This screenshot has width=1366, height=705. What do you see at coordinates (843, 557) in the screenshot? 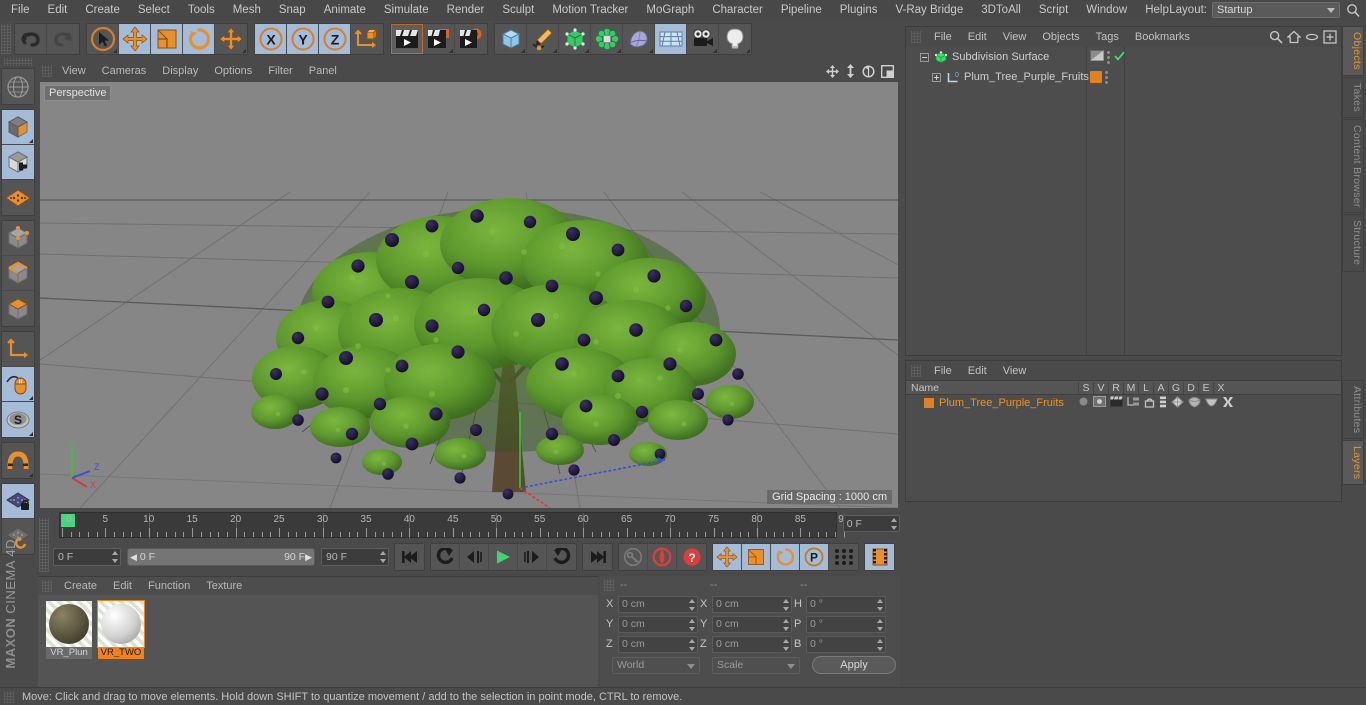
I see `parameter-key-toggle` at bounding box center [843, 557].